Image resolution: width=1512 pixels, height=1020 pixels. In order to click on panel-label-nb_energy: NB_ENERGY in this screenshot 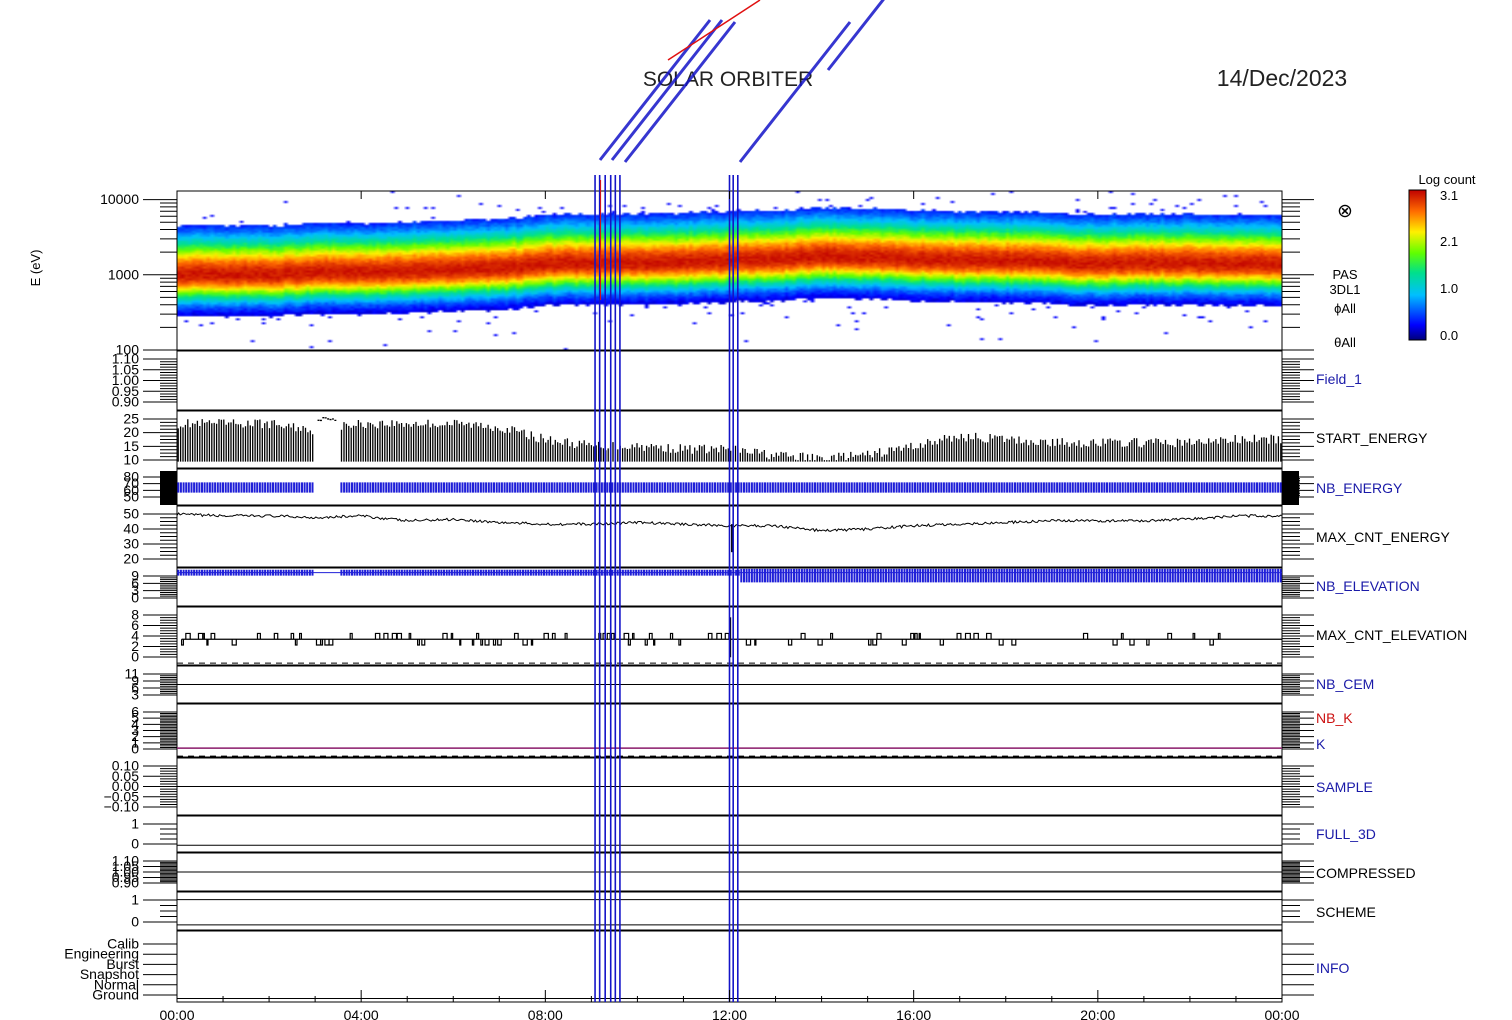, I will do `click(1359, 488)`.